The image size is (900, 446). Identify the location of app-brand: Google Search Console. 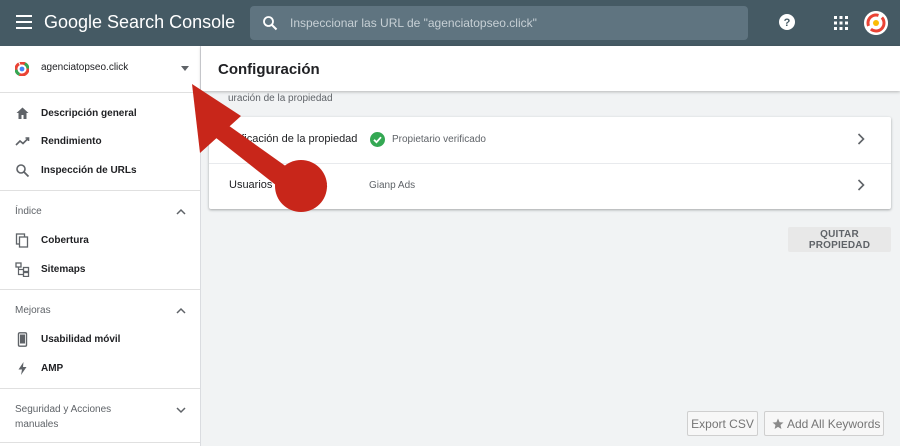
(139, 22).